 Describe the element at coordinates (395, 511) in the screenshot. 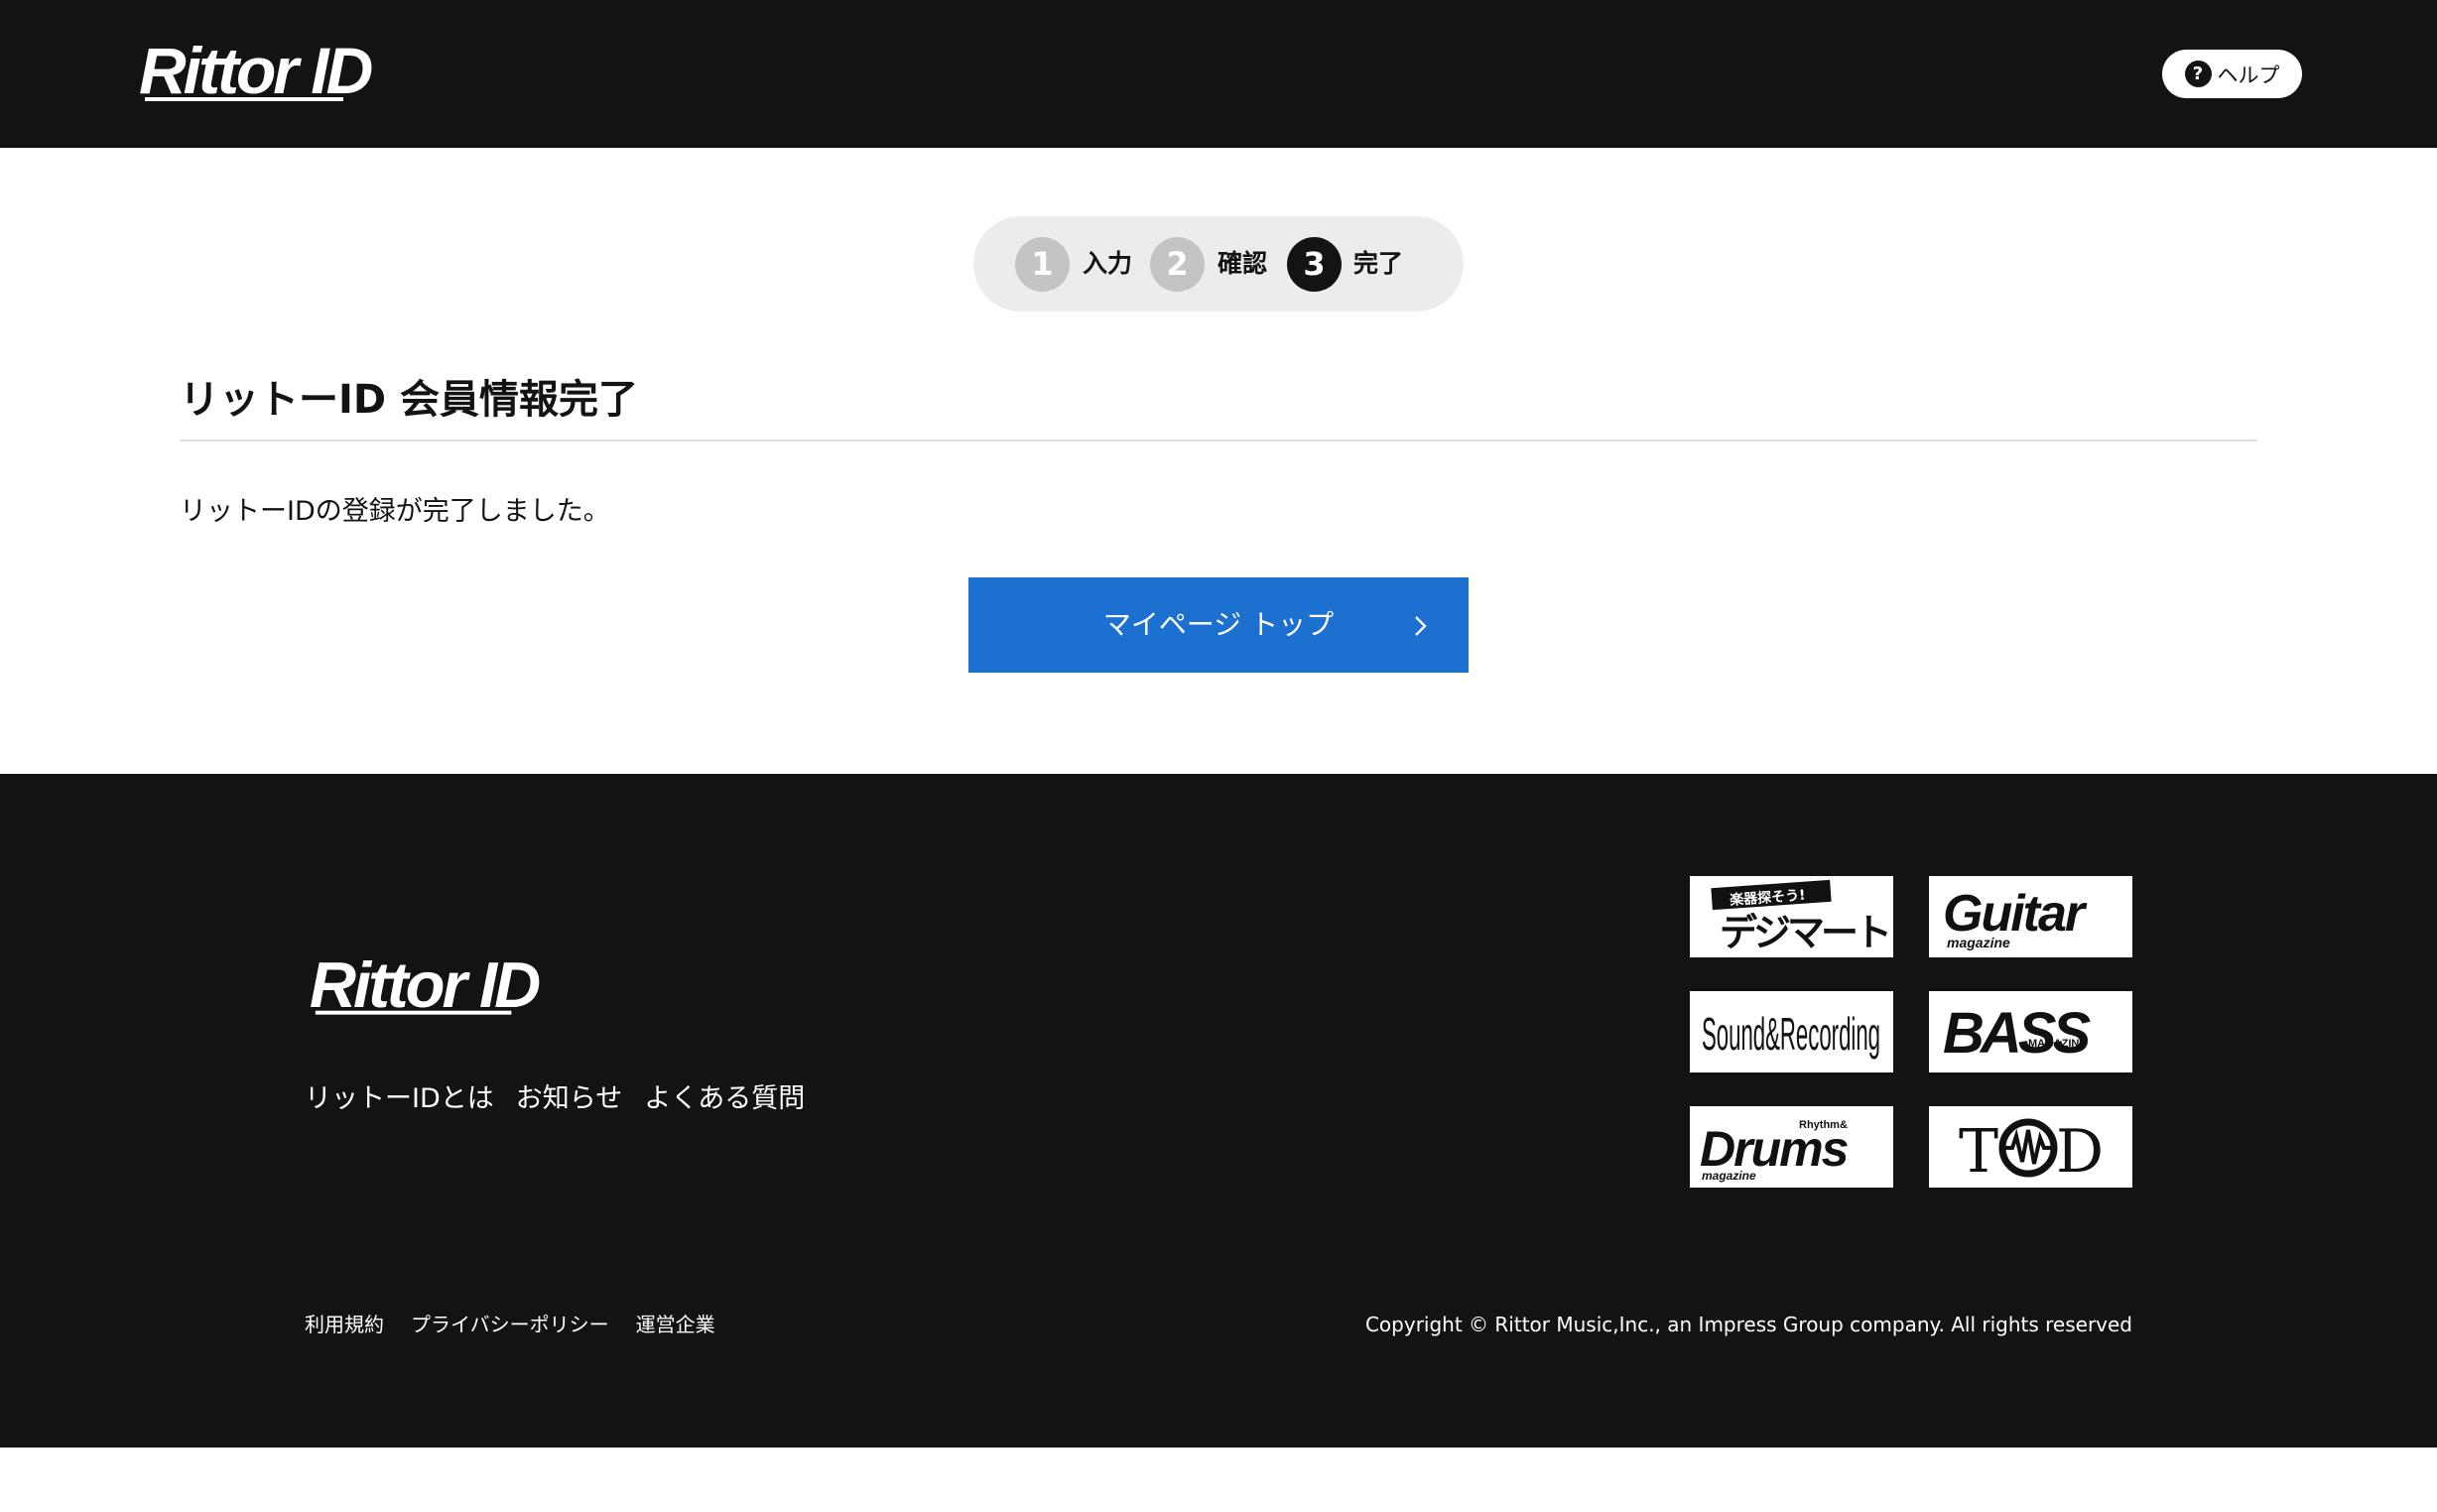

I see `completion-message: リットーIDの登録が完了しました。` at that location.